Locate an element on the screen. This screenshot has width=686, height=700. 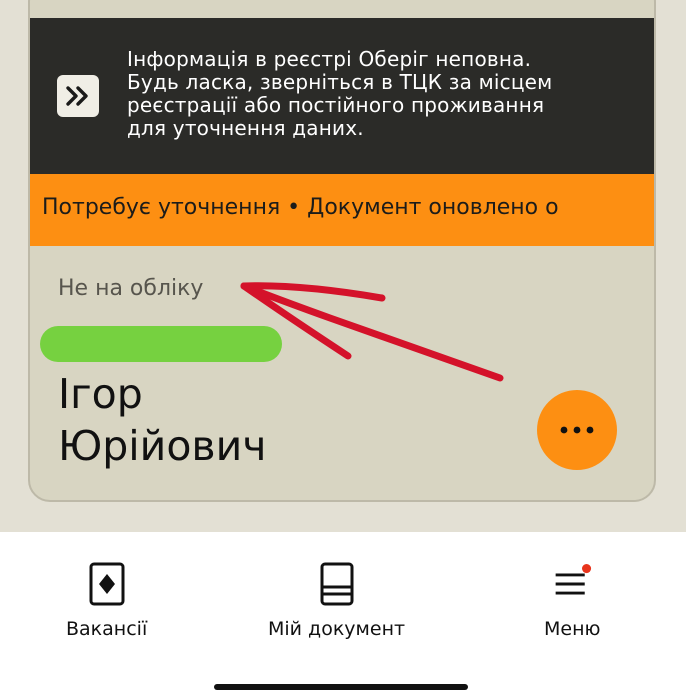
nav-label: Мій документ is located at coordinates (337, 629).